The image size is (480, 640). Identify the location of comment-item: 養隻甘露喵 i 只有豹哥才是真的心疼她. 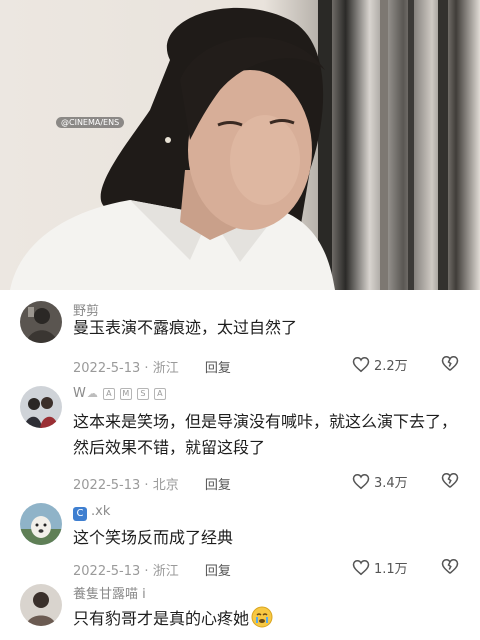
(240, 610).